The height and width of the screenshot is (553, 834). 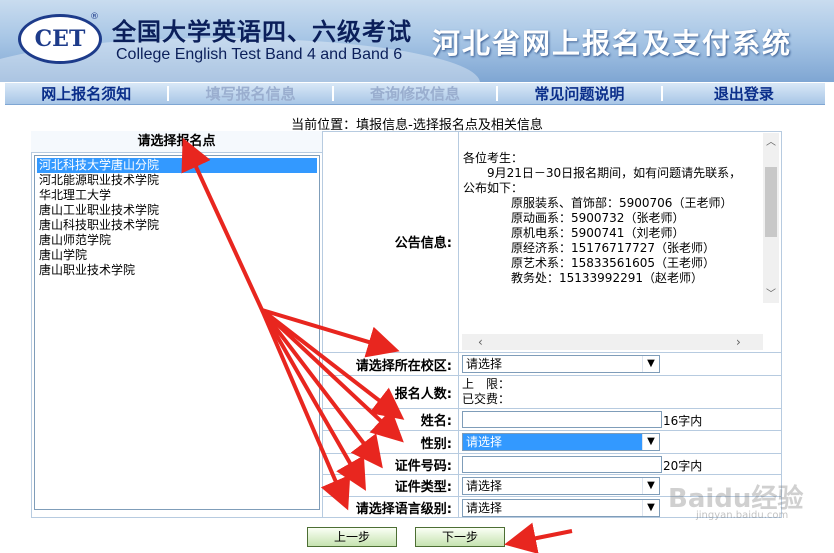 I want to click on name-input, so click(x=562, y=419).